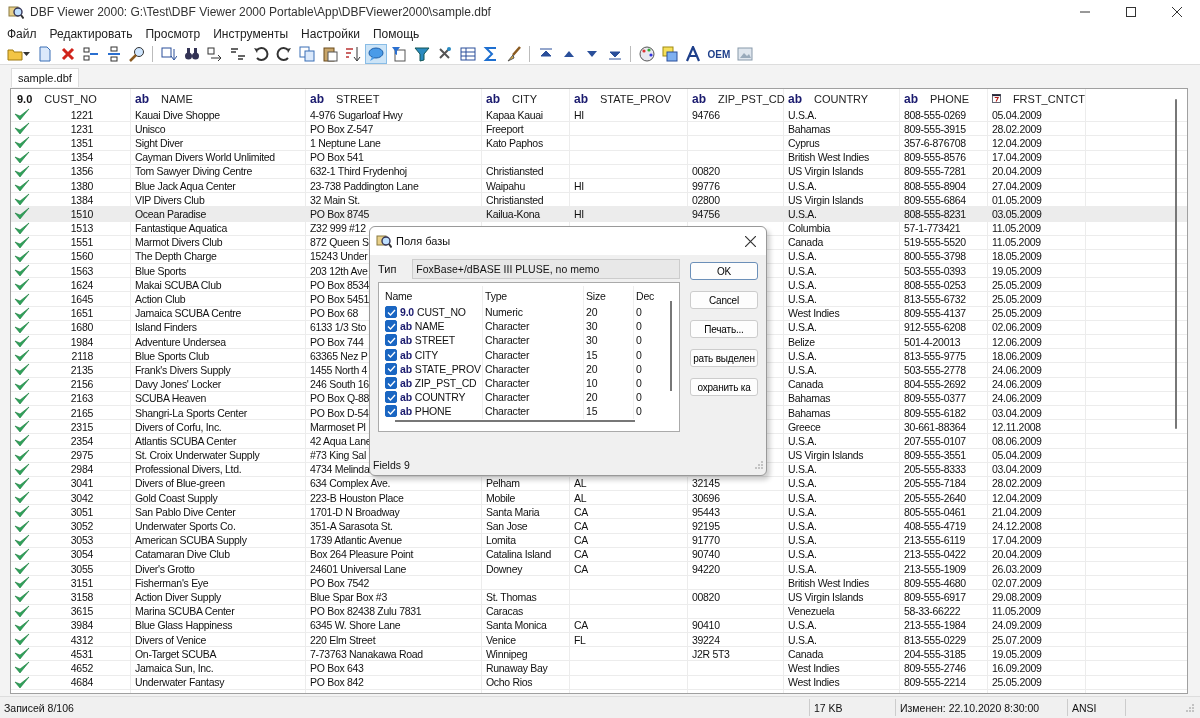  What do you see at coordinates (724, 358) in the screenshot?
I see `dialog-button: рать выделен` at bounding box center [724, 358].